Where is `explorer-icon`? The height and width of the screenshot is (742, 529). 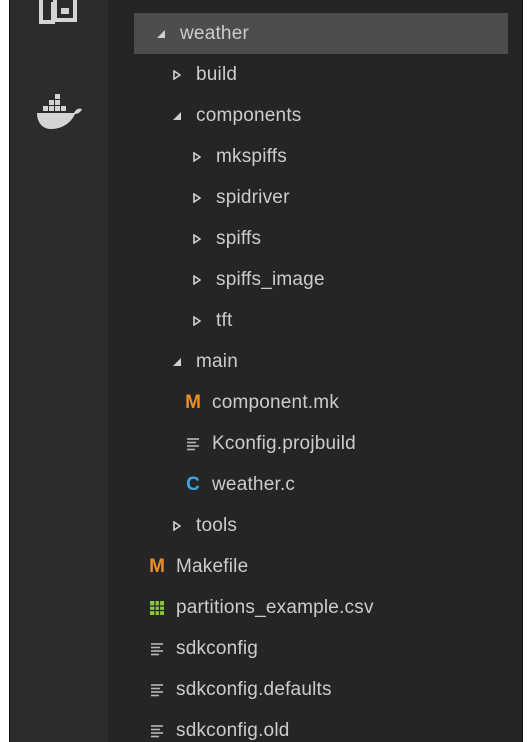
explorer-icon is located at coordinates (59, 25).